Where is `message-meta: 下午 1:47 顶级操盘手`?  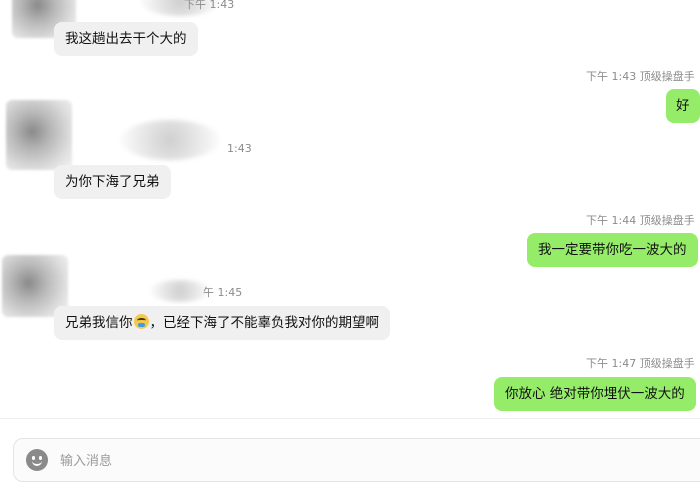 message-meta: 下午 1:47 顶级操盘手 is located at coordinates (640, 363).